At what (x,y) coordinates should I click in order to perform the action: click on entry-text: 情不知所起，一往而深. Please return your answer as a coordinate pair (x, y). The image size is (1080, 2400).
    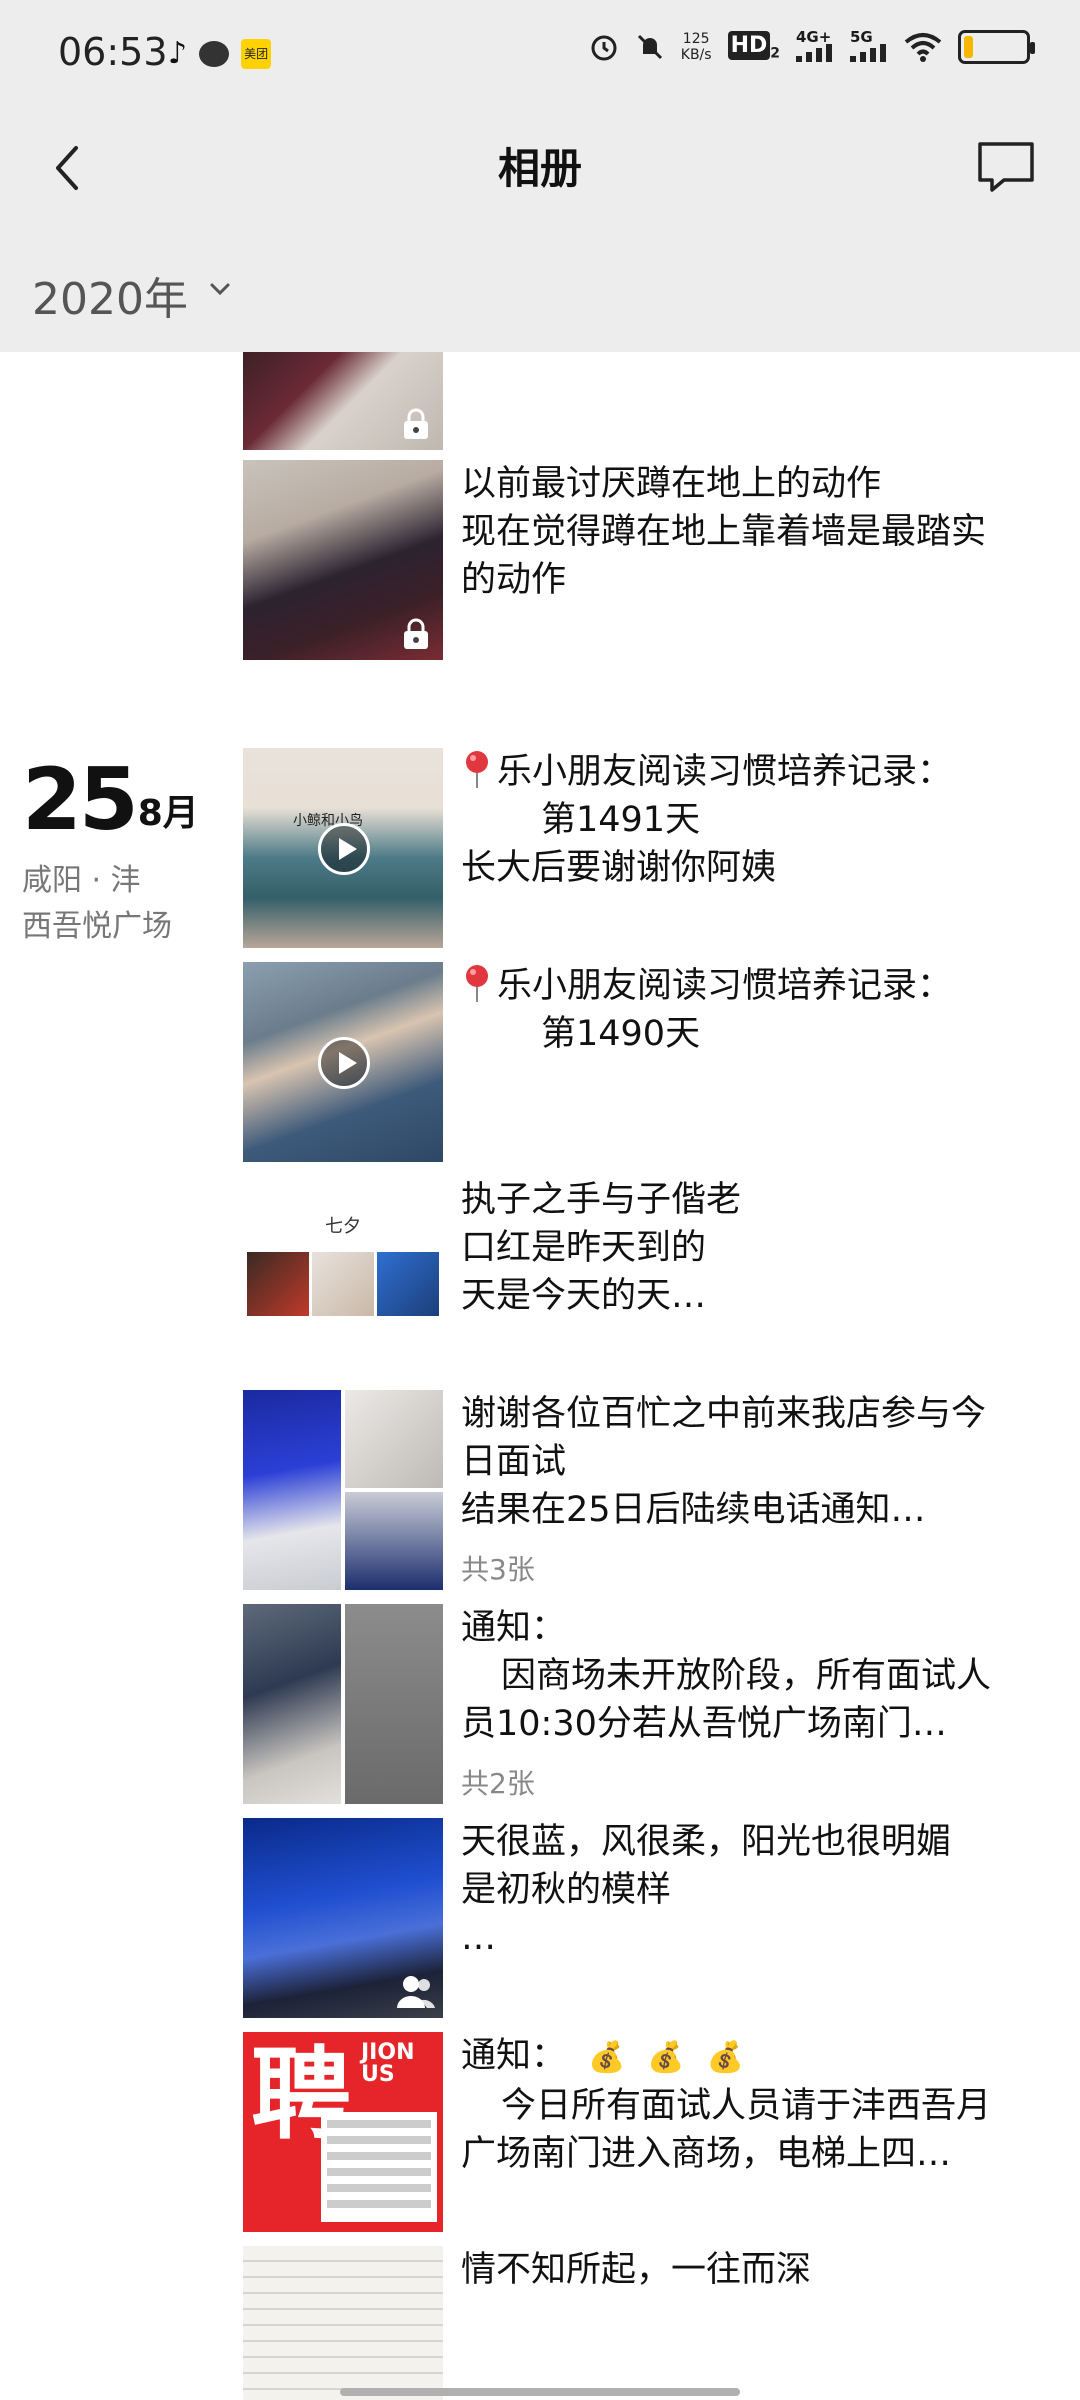
    Looking at the image, I should click on (752, 2270).